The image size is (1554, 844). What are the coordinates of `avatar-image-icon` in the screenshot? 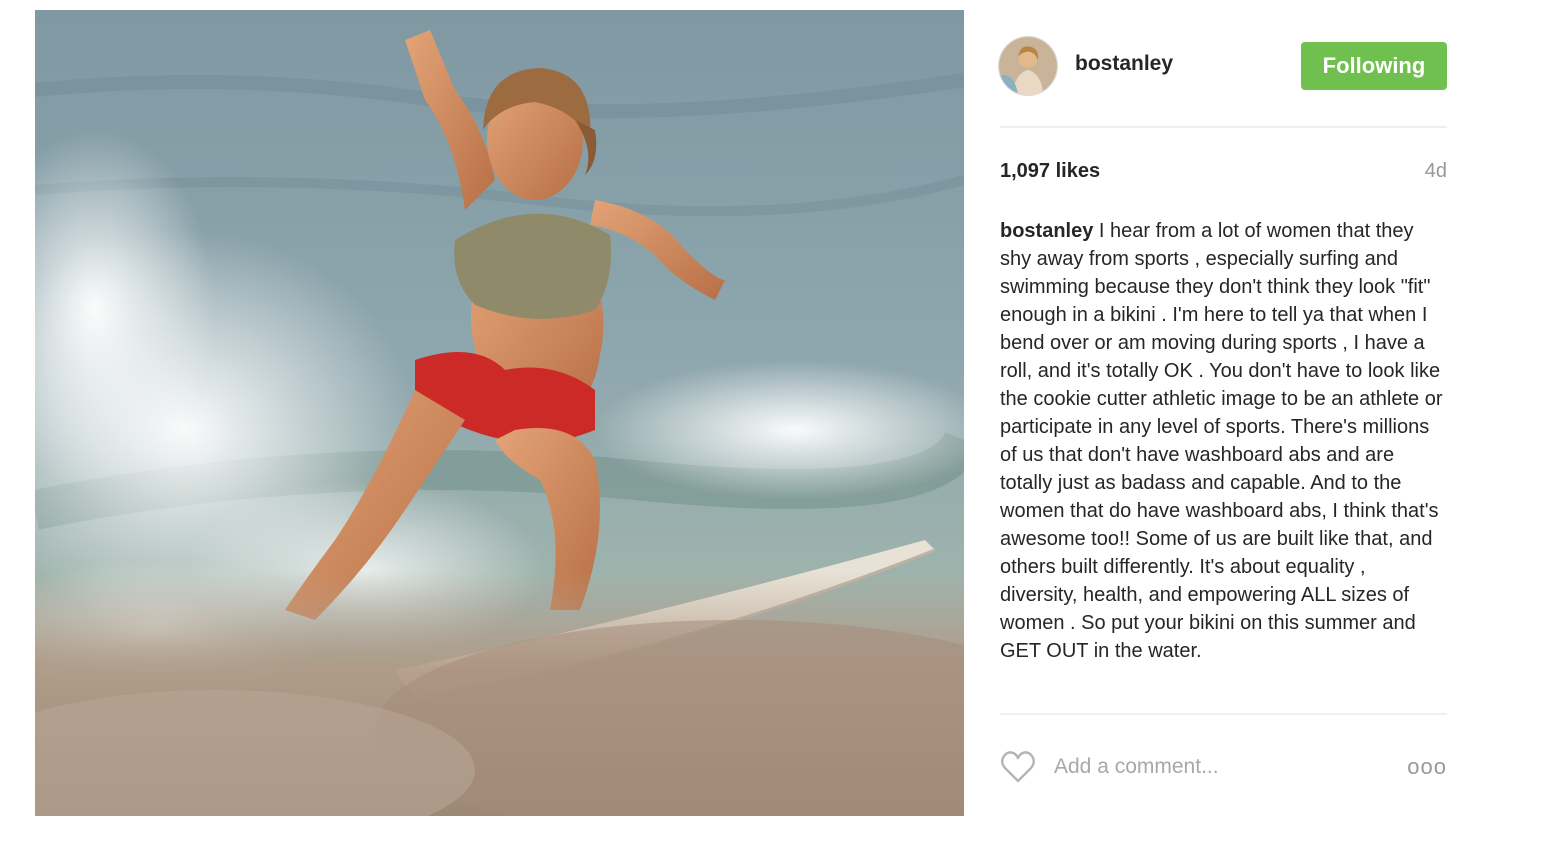 It's located at (1028, 66).